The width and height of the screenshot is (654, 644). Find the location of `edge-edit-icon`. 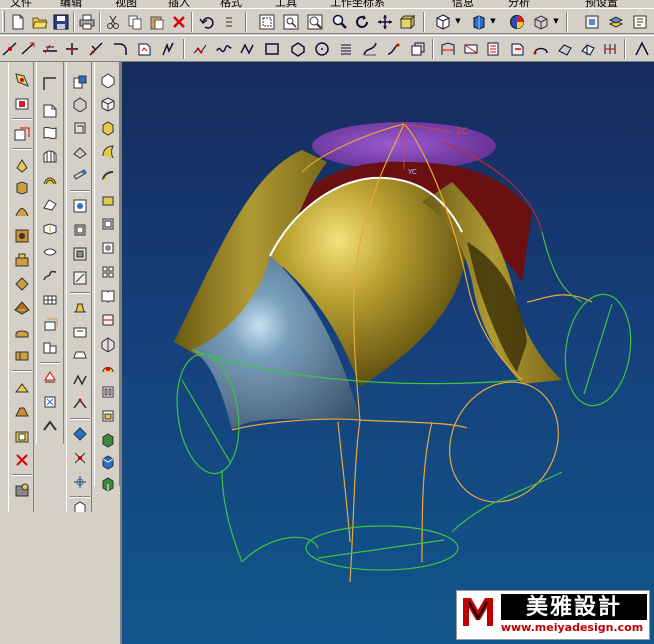

edge-edit-icon is located at coordinates (80, 404).